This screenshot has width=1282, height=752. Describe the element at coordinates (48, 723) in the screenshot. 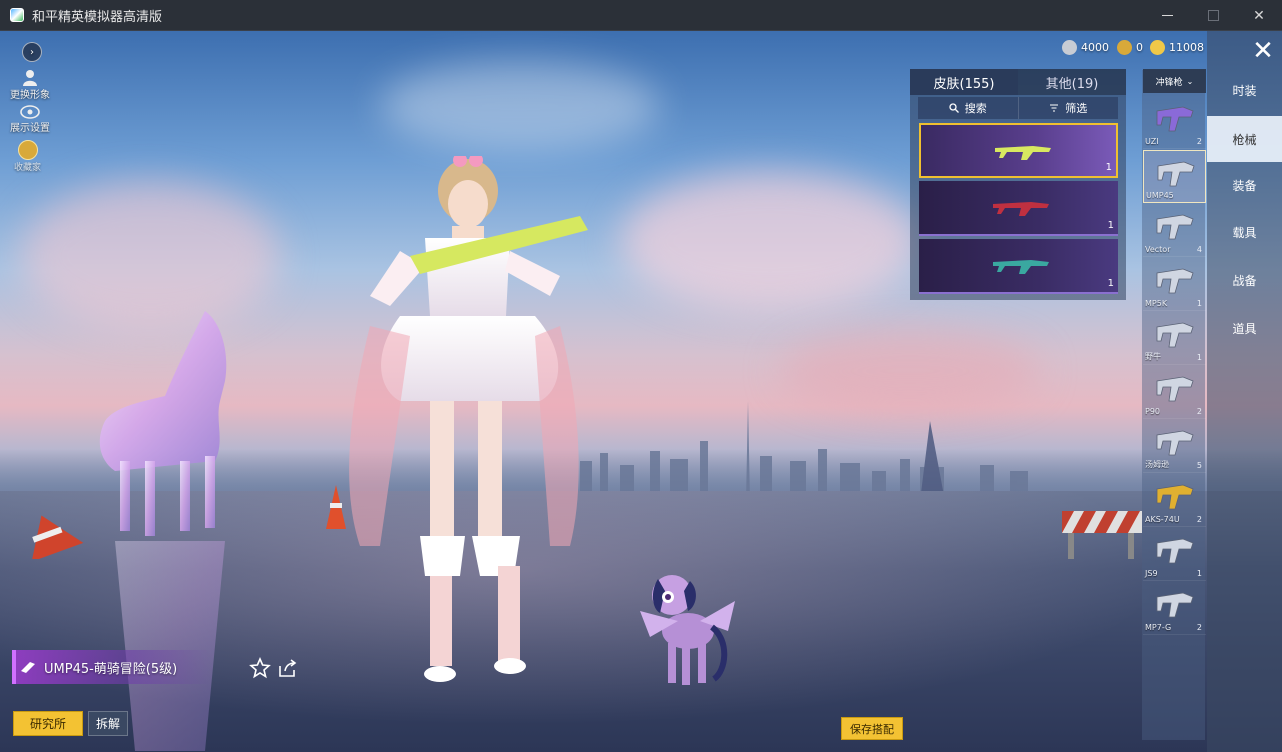

I see `research-button: 研究所` at that location.